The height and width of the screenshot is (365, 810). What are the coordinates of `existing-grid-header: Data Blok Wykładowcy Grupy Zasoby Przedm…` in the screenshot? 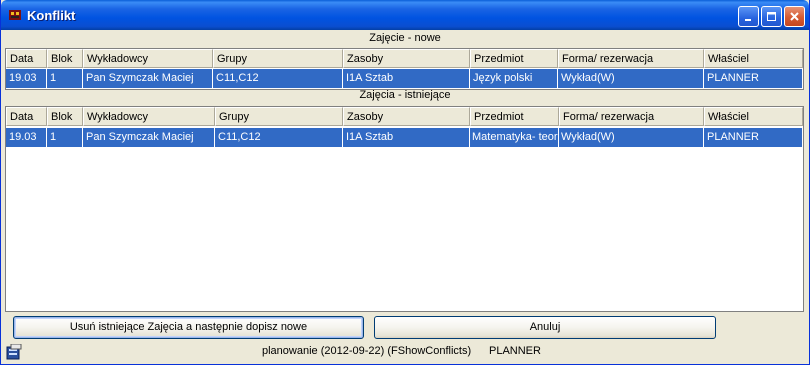 It's located at (404, 116).